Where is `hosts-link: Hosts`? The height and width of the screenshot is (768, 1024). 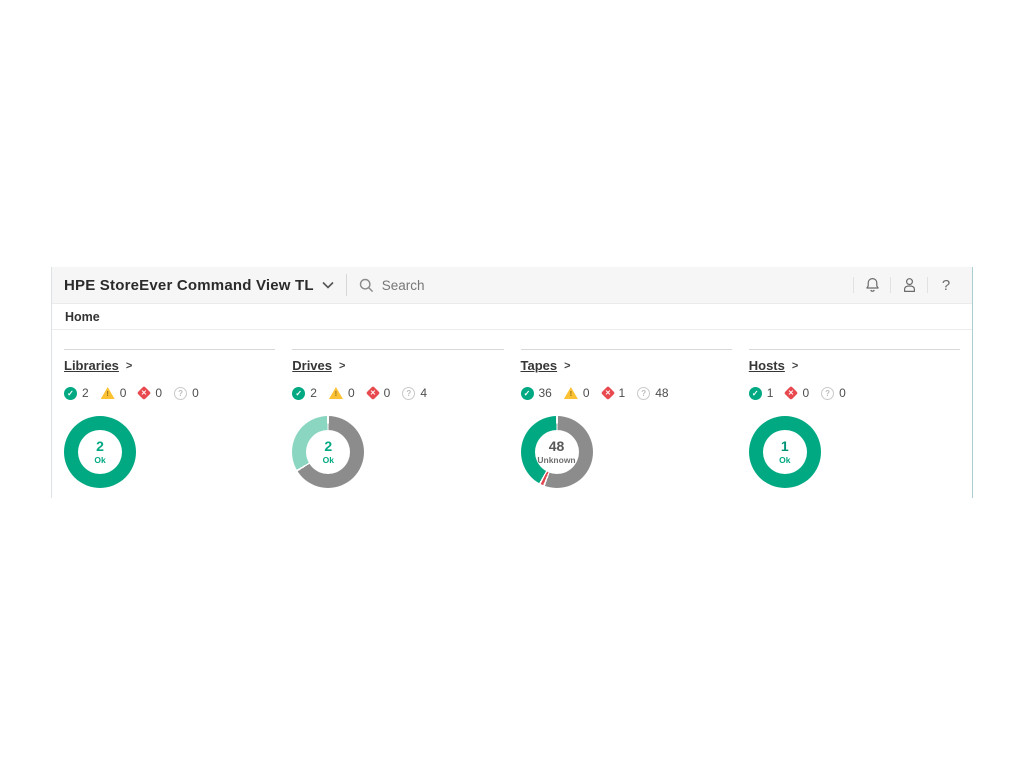
hosts-link: Hosts is located at coordinates (767, 365).